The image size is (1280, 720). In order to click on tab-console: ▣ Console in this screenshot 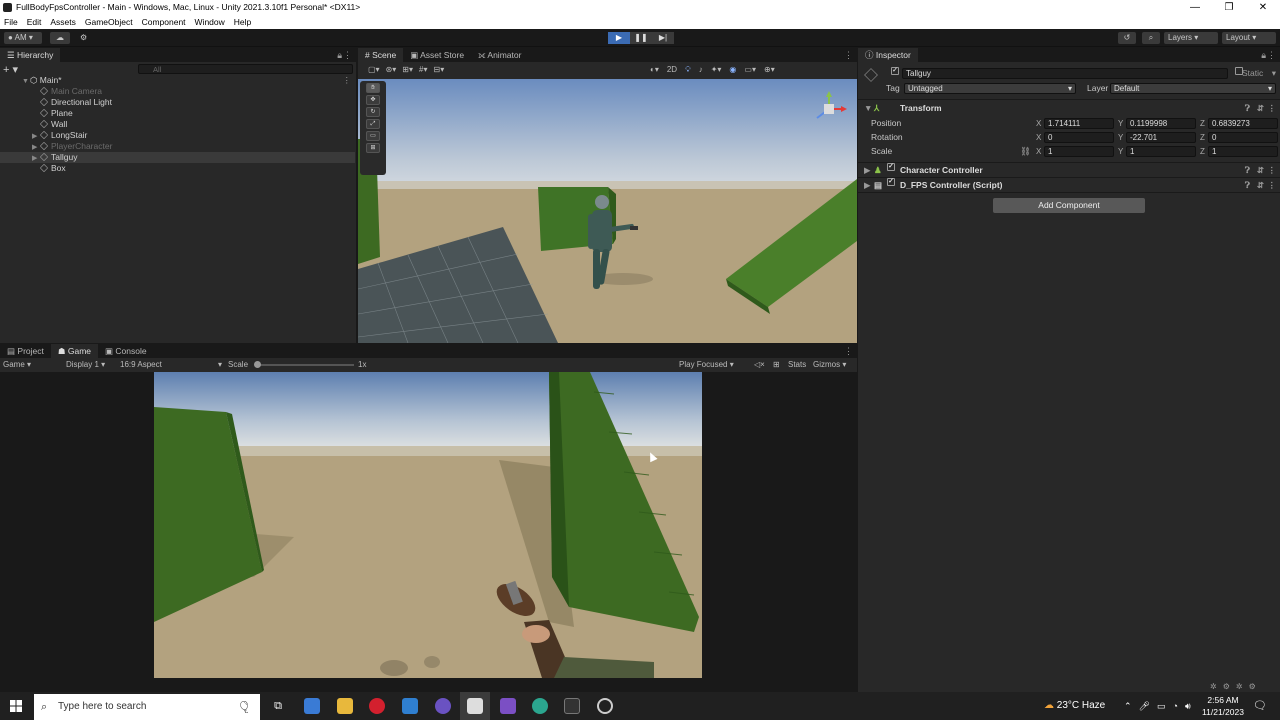, I will do `click(126, 351)`.